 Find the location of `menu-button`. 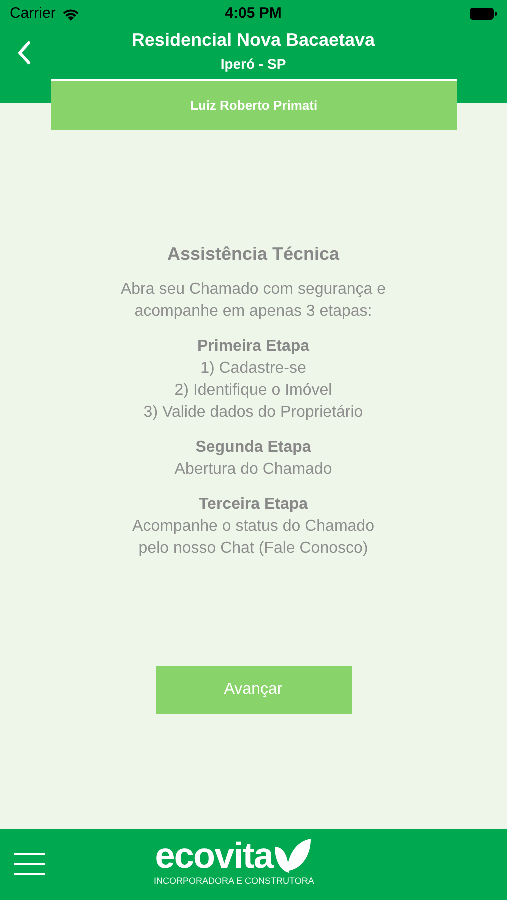

menu-button is located at coordinates (29, 864).